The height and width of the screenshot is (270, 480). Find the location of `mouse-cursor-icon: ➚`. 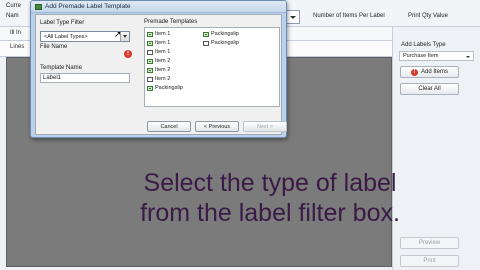

mouse-cursor-icon: ➚ is located at coordinates (118, 34).